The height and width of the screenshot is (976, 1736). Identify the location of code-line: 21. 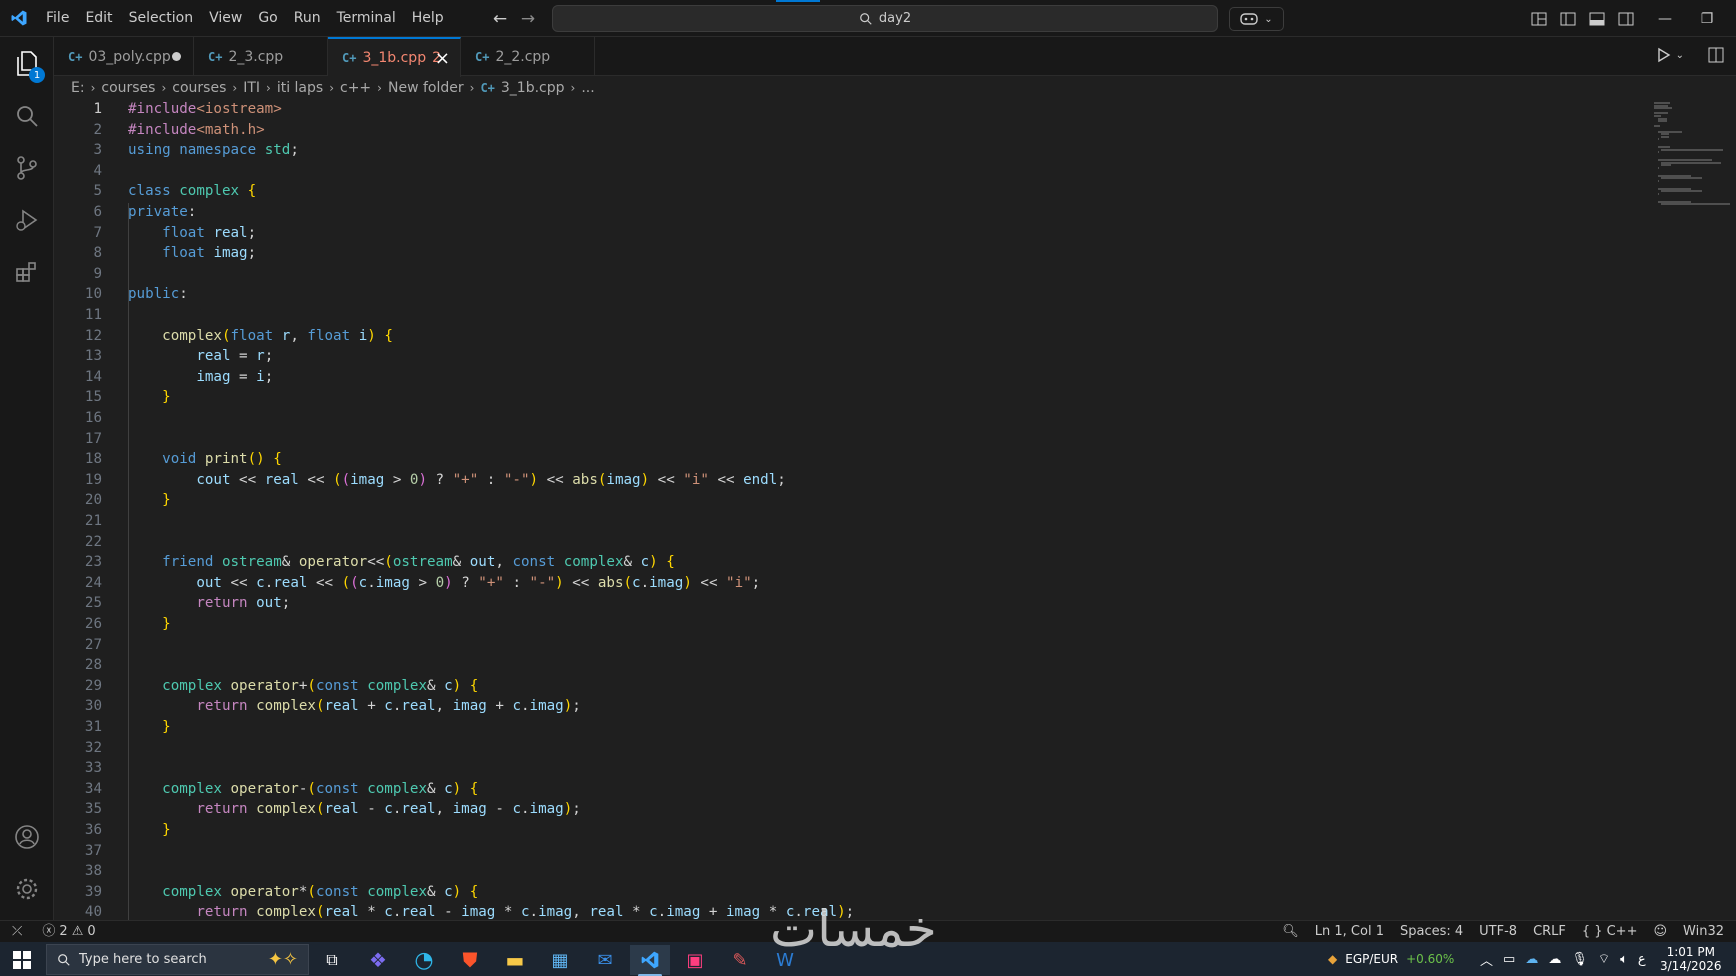
(849, 521).